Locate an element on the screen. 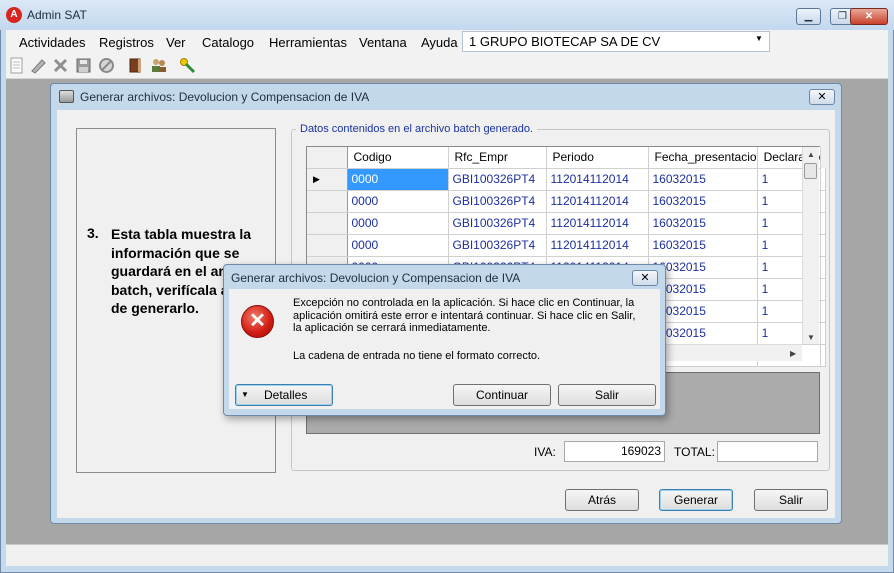  database-icon is located at coordinates (66, 96).